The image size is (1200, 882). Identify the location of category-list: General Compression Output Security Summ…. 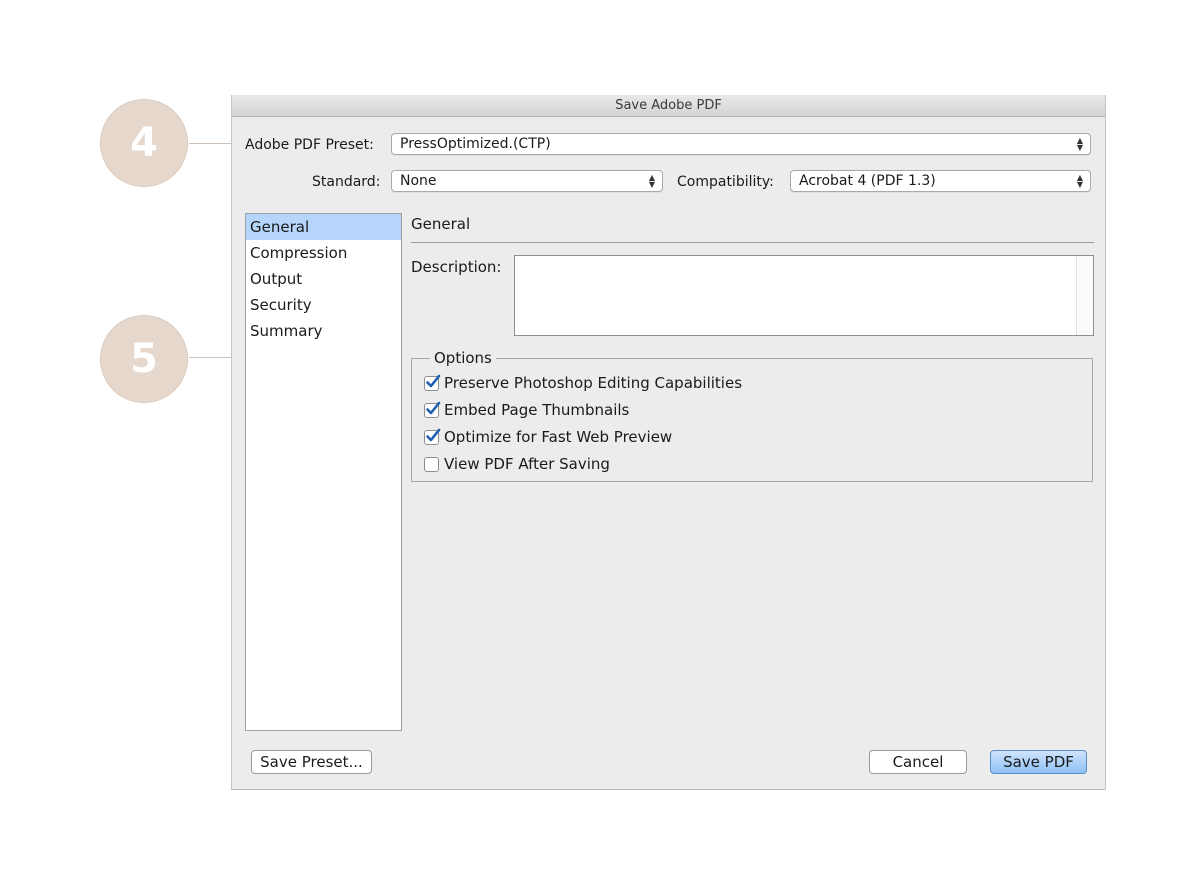
(323, 472).